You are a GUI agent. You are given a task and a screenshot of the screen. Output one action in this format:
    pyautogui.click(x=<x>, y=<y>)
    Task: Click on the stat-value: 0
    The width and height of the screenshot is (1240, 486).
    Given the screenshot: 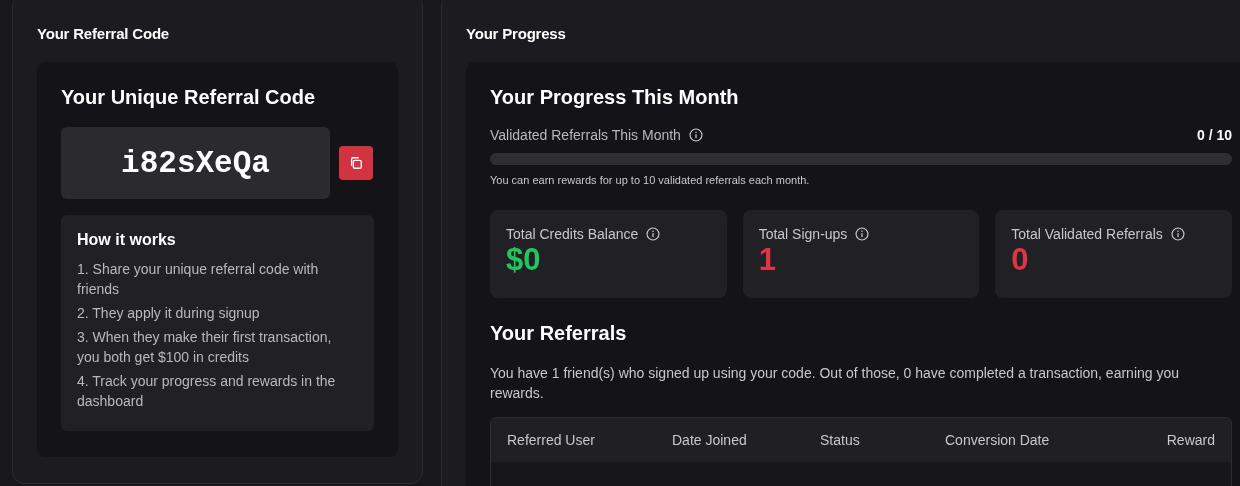 What is the action you would take?
    pyautogui.click(x=1020, y=260)
    